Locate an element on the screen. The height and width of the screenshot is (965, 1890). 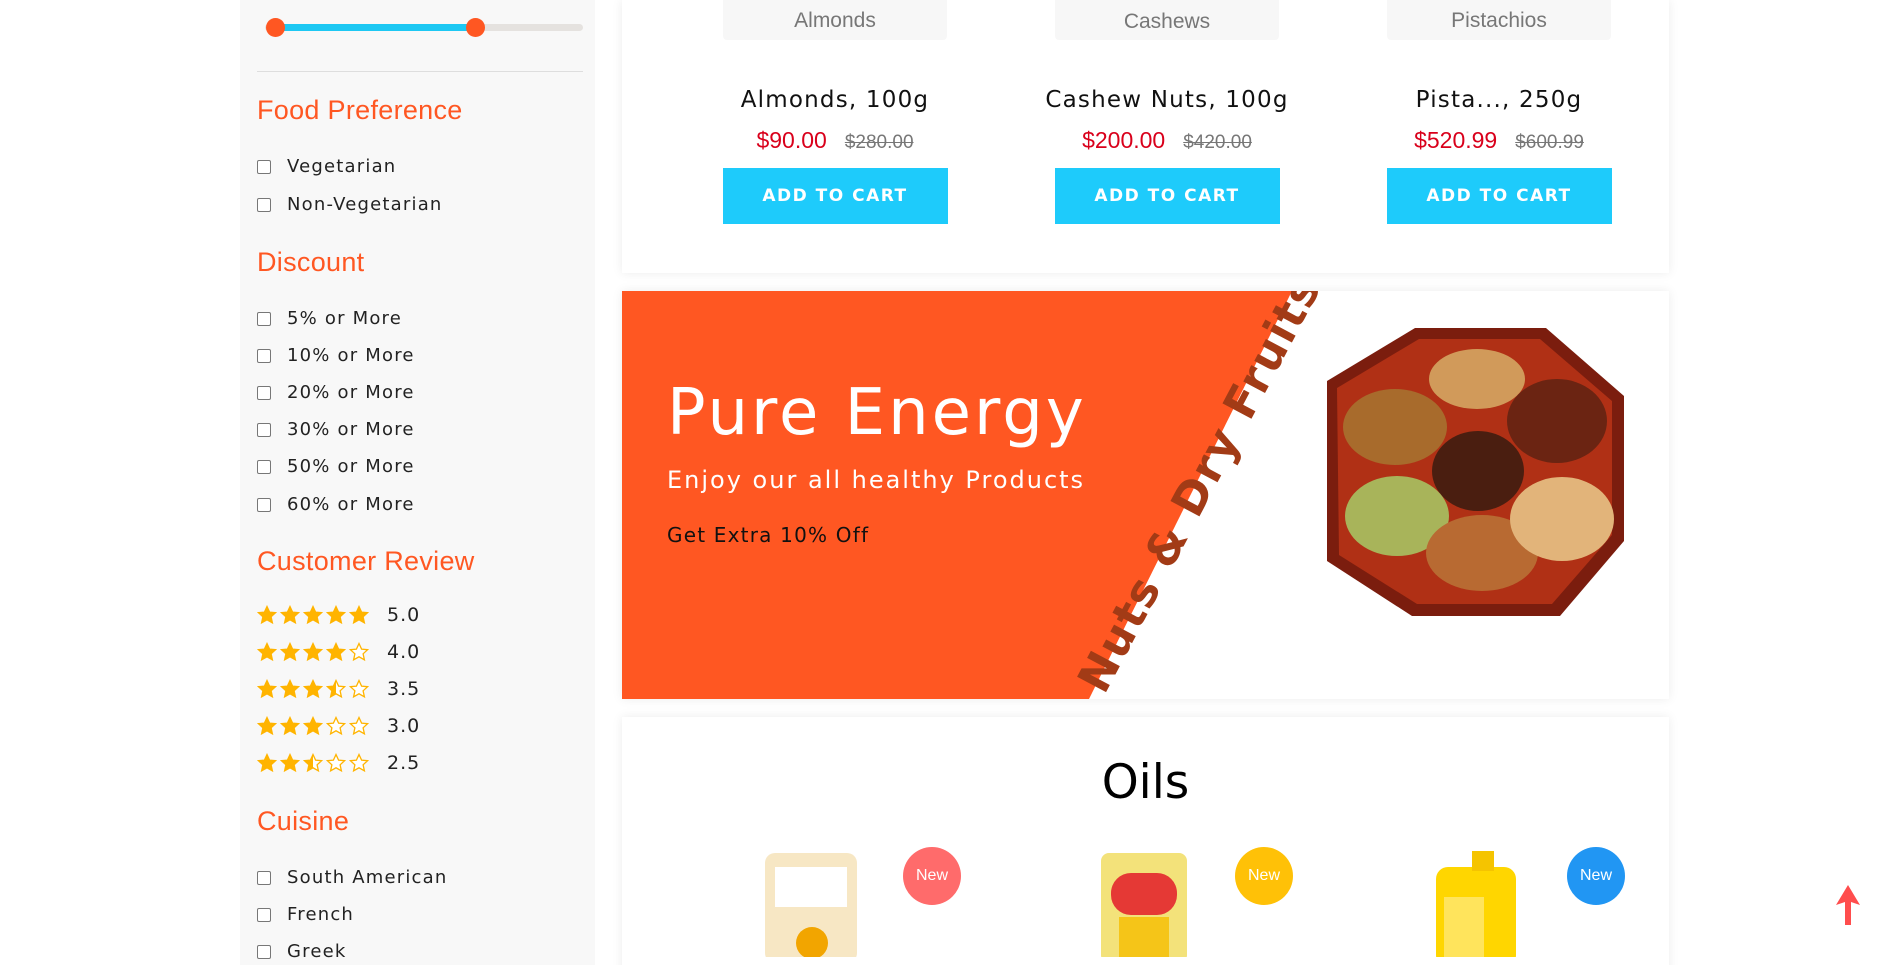
divider is located at coordinates (420, 71).